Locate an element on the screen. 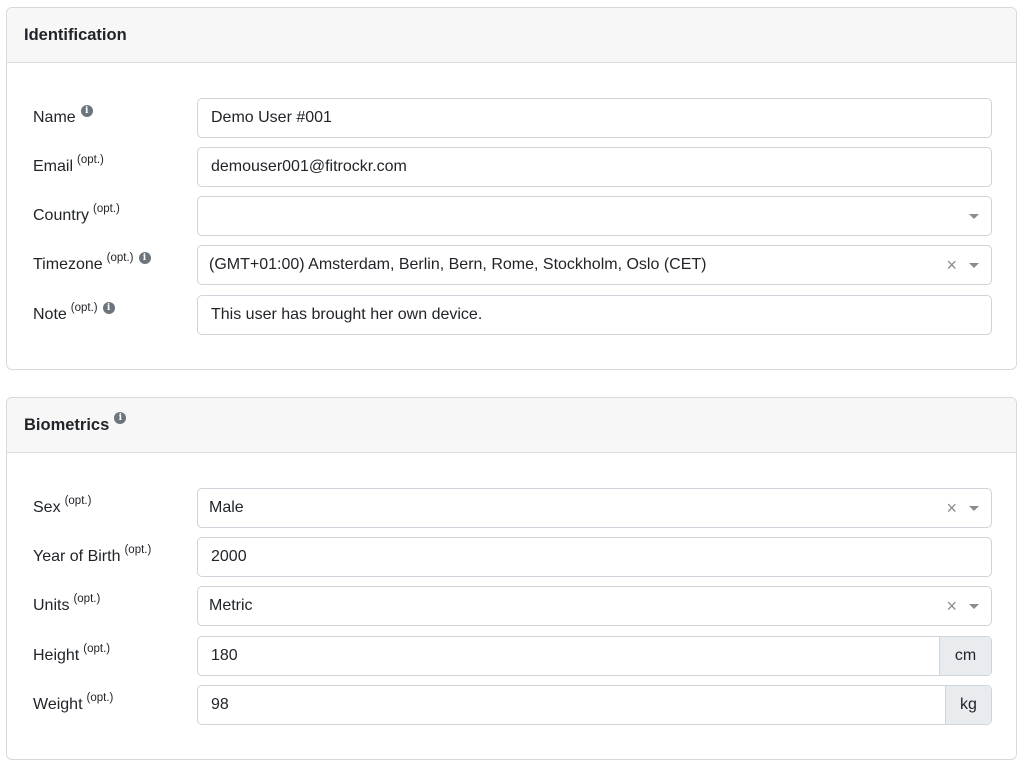  sex-label: Sex is located at coordinates (47, 507).